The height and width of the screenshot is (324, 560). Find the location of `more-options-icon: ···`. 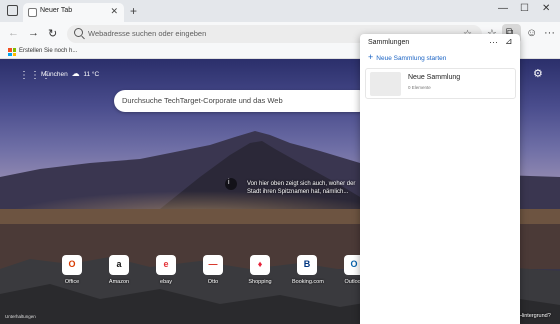

more-options-icon: ··· is located at coordinates (493, 42).